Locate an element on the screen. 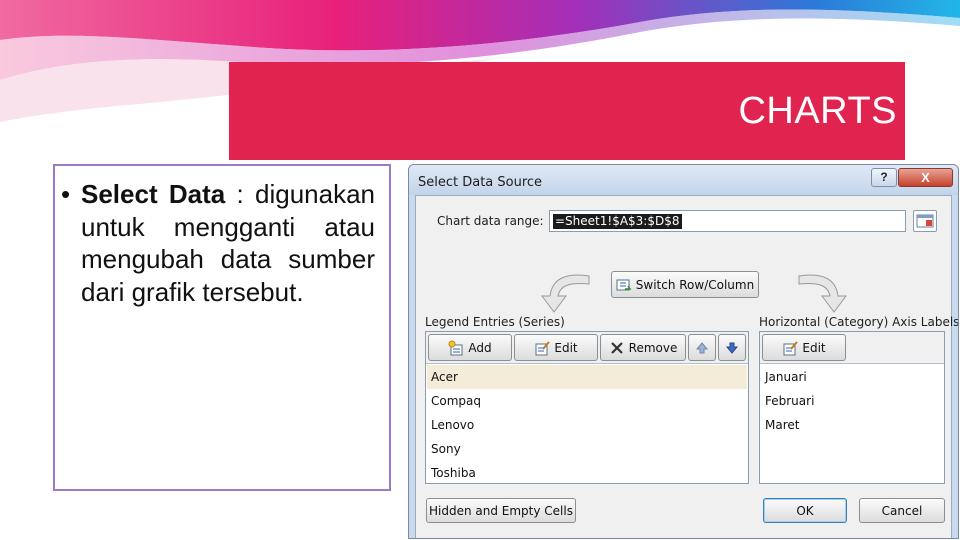 Image resolution: width=960 pixels, height=540 pixels. add-icon is located at coordinates (455, 347).